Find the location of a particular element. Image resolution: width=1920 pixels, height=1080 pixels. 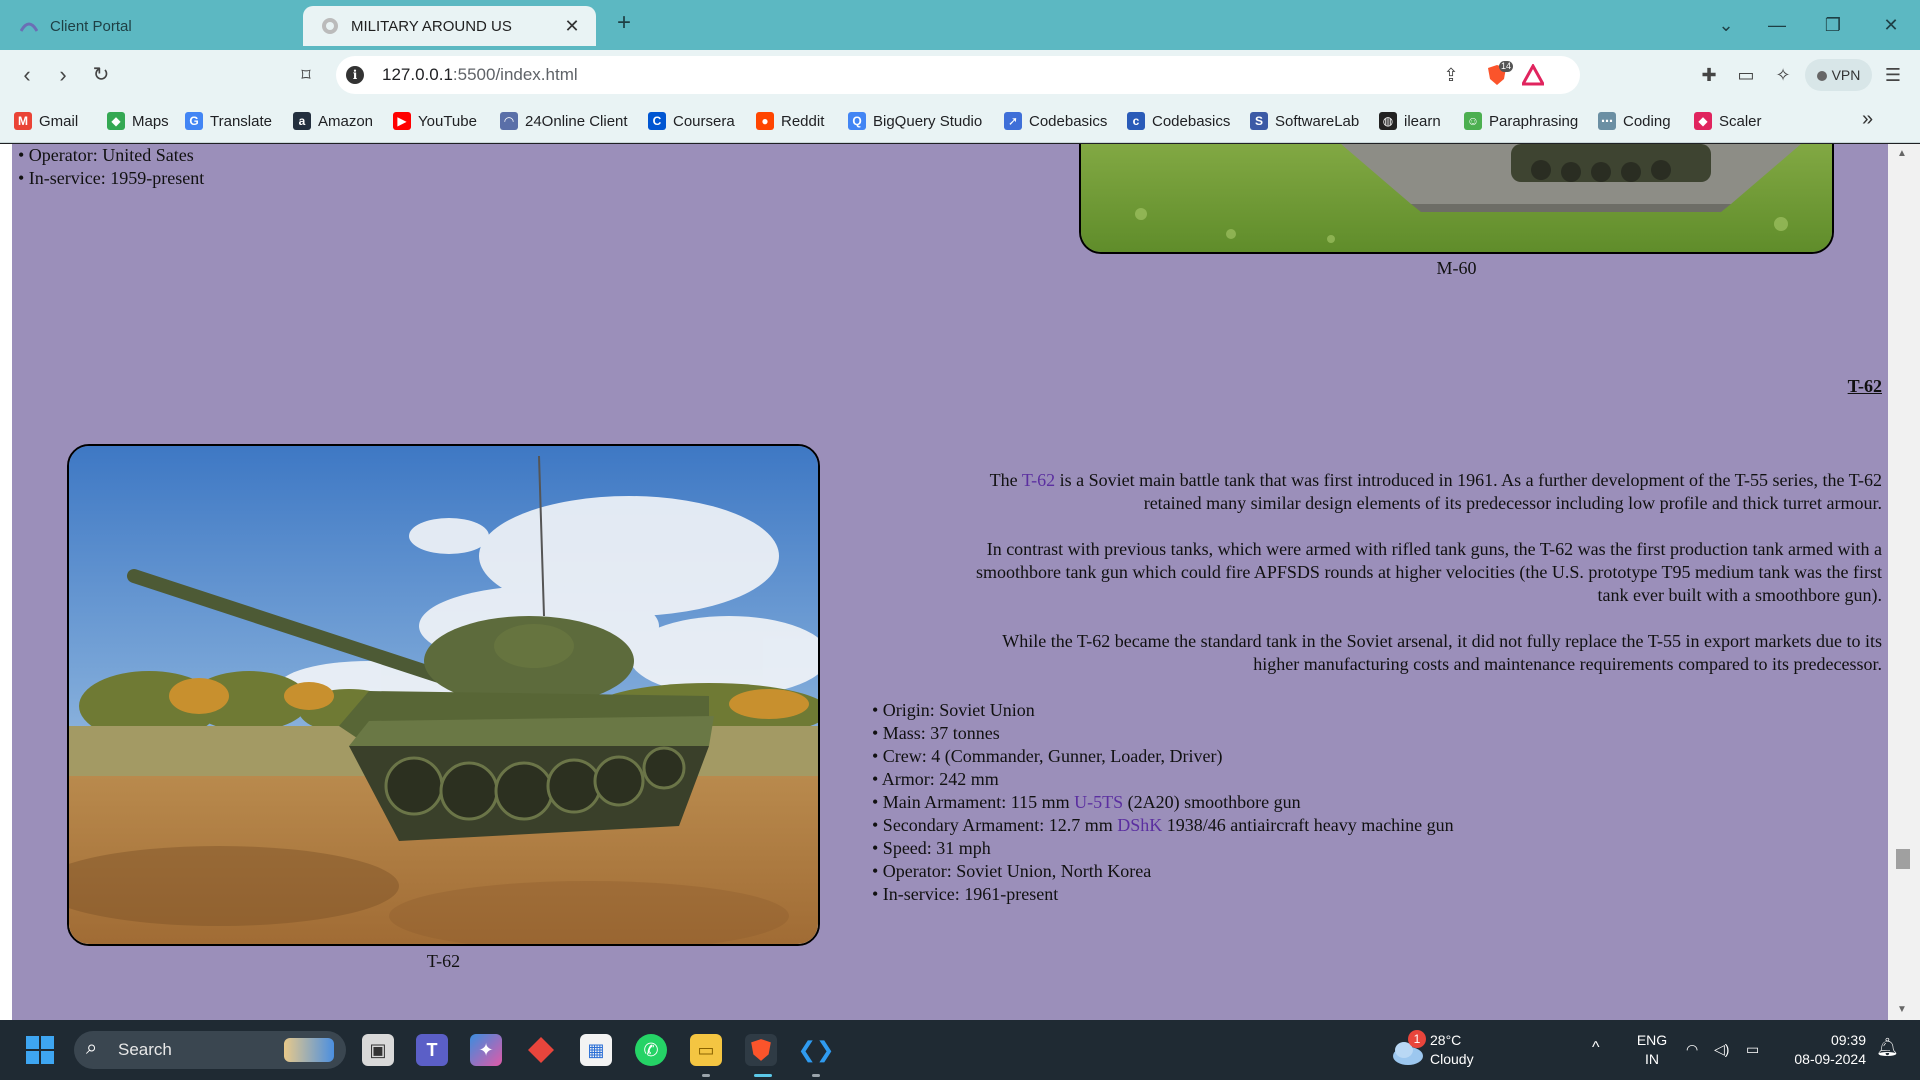

spec-armor: • Armor: 242 mm is located at coordinates (935, 779).